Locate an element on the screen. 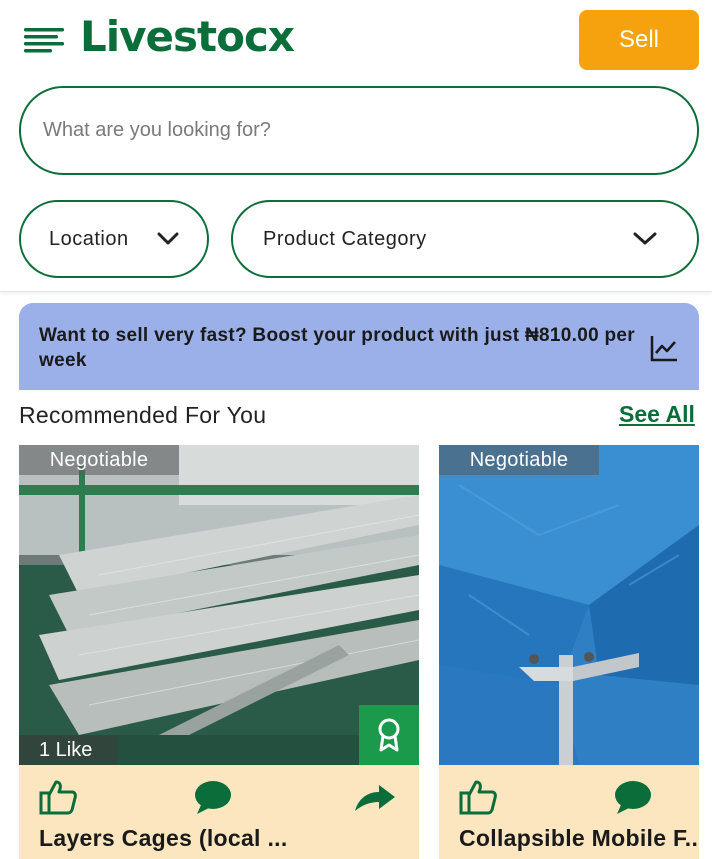 This screenshot has width=712, height=859. trend-chart-icon is located at coordinates (663, 349).